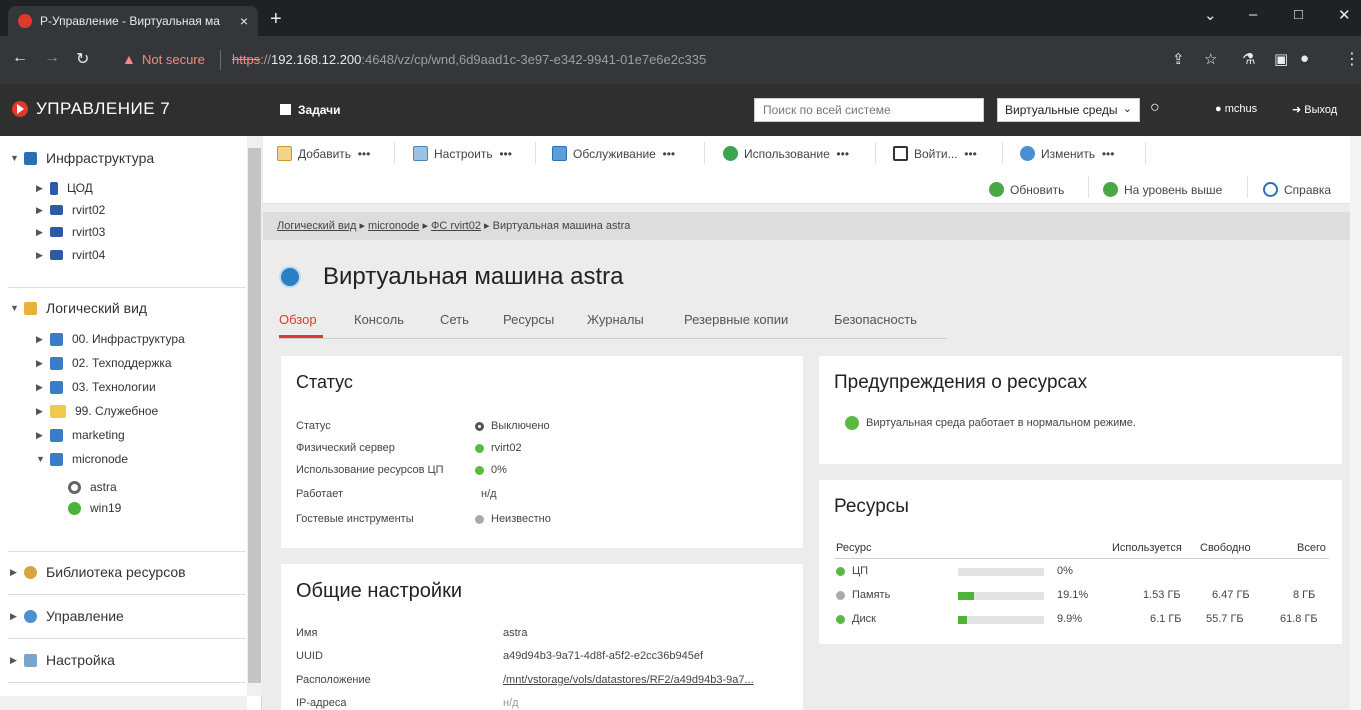 Image resolution: width=1361 pixels, height=710 pixels. I want to click on profile-icon: ●, so click(1304, 58).